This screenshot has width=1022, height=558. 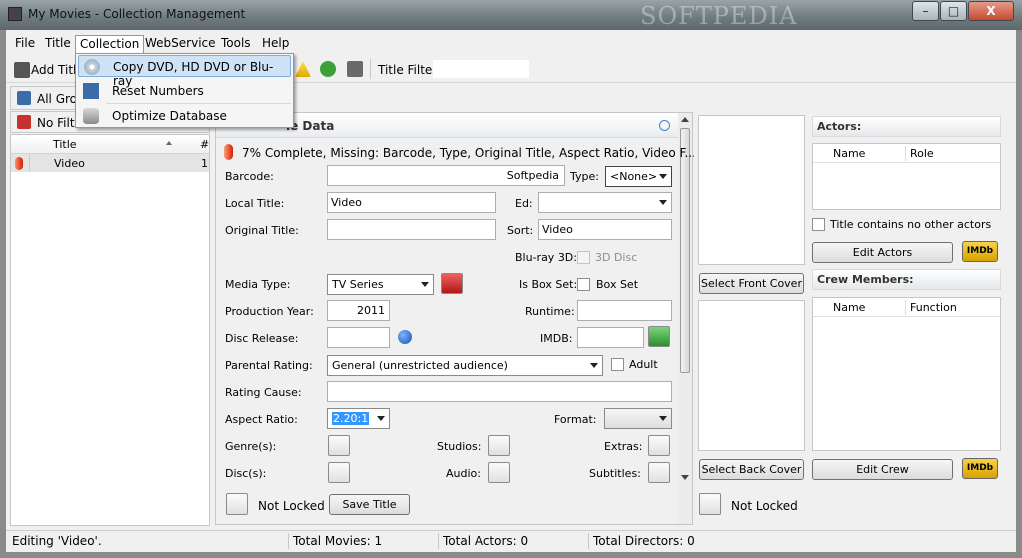 What do you see at coordinates (520, 230) in the screenshot?
I see `sort-label: Sort:` at bounding box center [520, 230].